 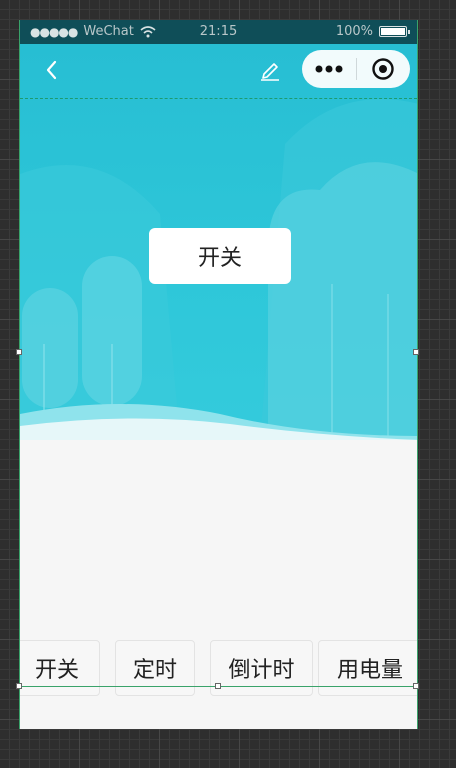 I want to click on tab-timer: 定时, so click(x=155, y=668).